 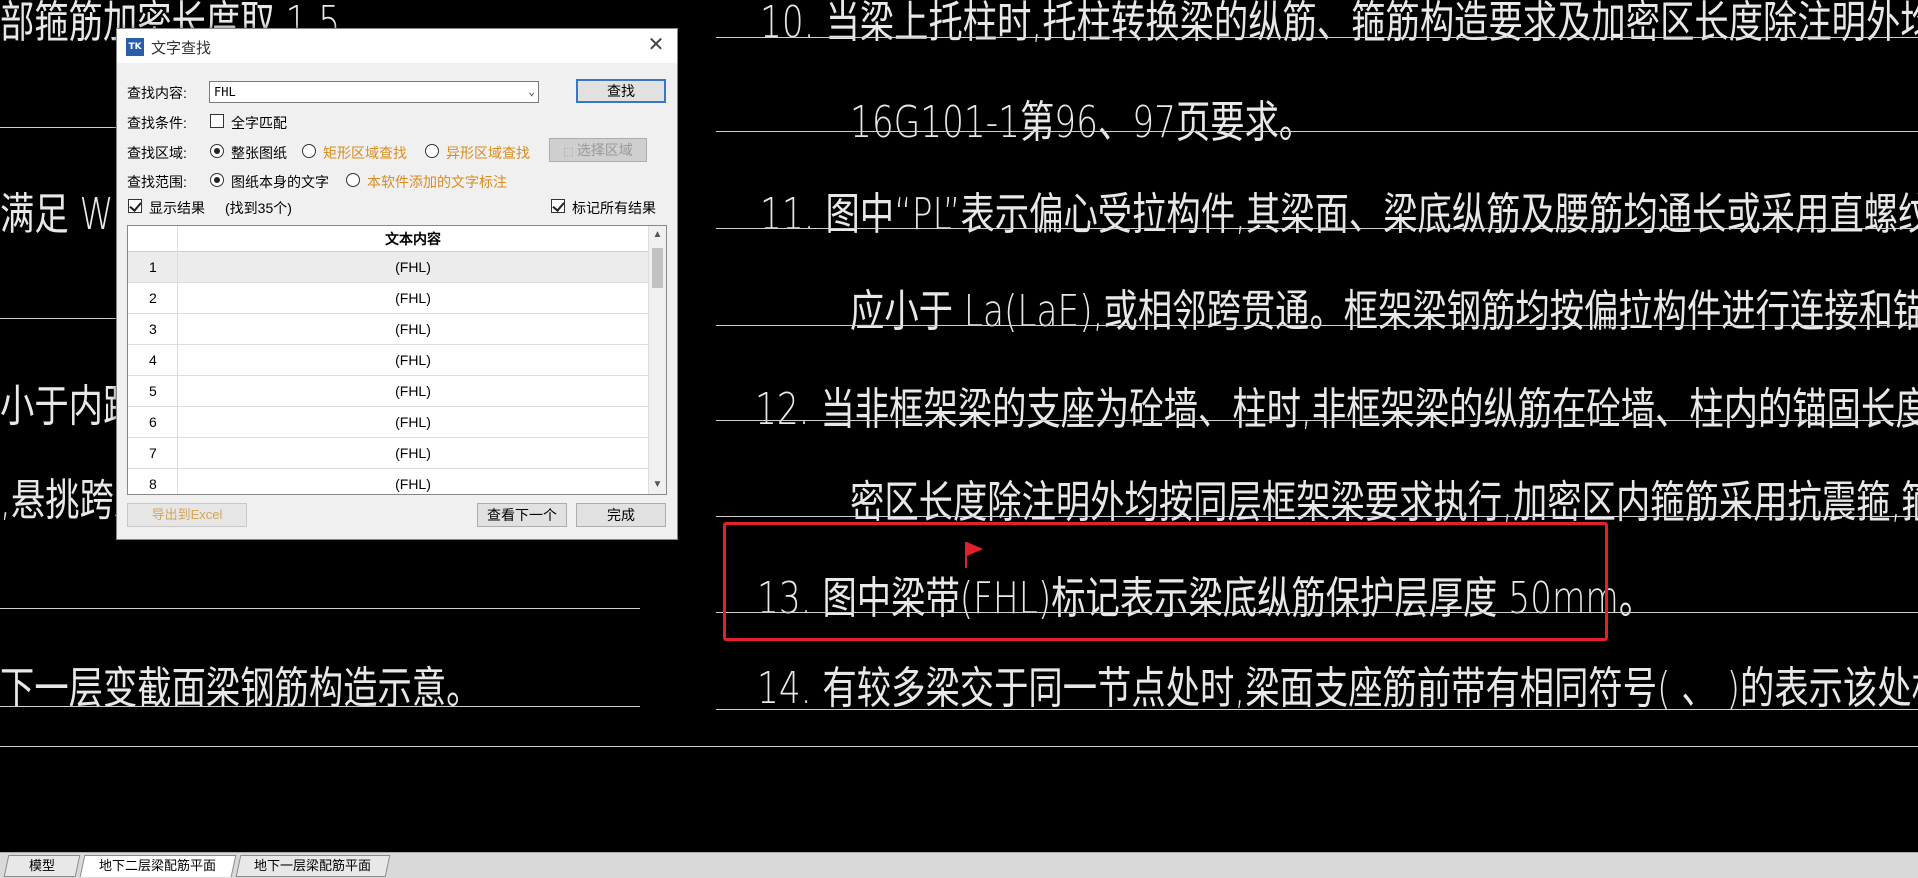 What do you see at coordinates (397, 46) in the screenshot?
I see `dialog-titlebar: TK 文字查找 ✕` at bounding box center [397, 46].